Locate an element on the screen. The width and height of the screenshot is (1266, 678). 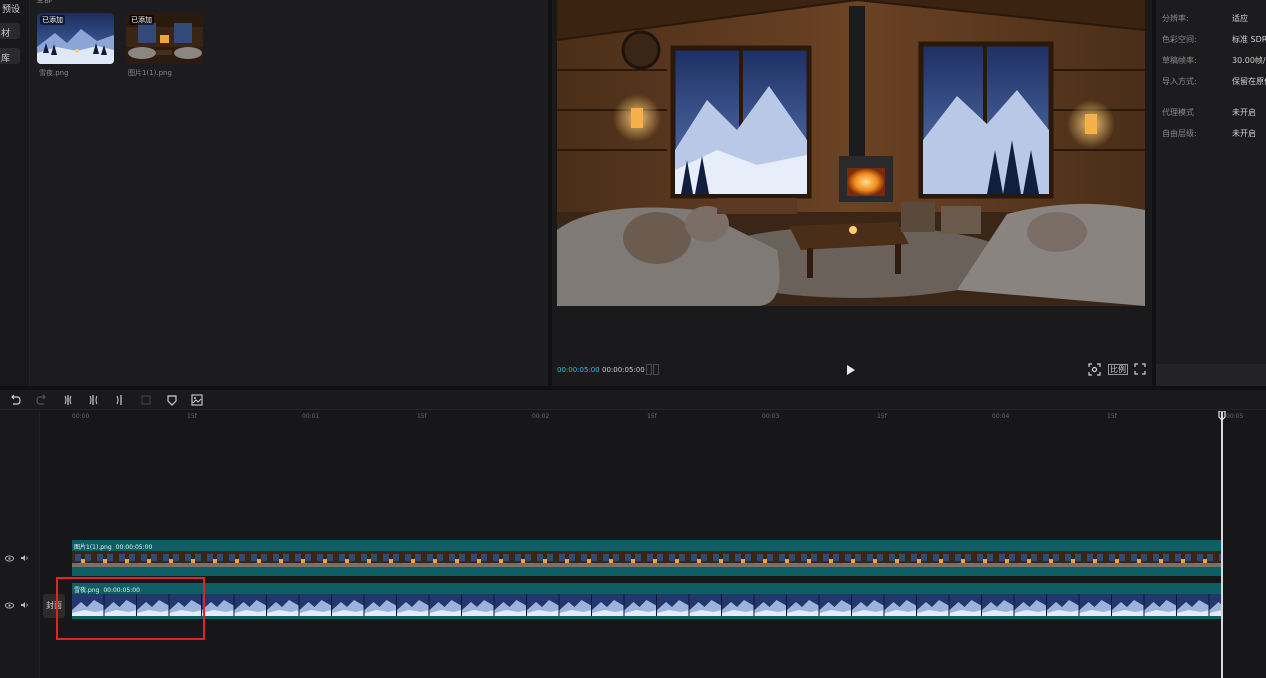
prop-value: 适应 is located at coordinates (1240, 18).